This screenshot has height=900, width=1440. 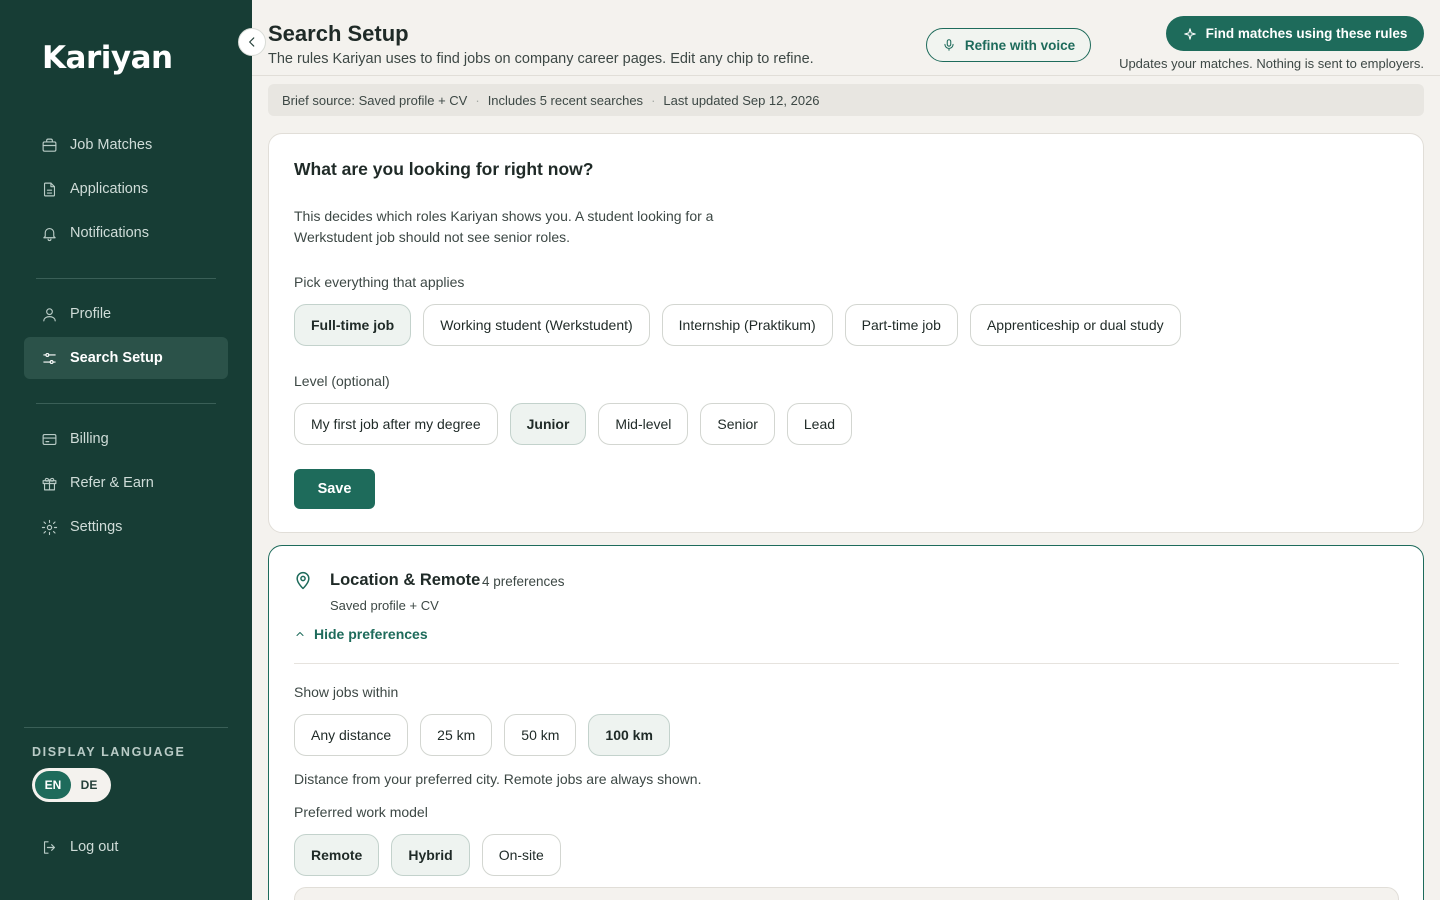 I want to click on sidebar-item-label: Profile, so click(x=91, y=314).